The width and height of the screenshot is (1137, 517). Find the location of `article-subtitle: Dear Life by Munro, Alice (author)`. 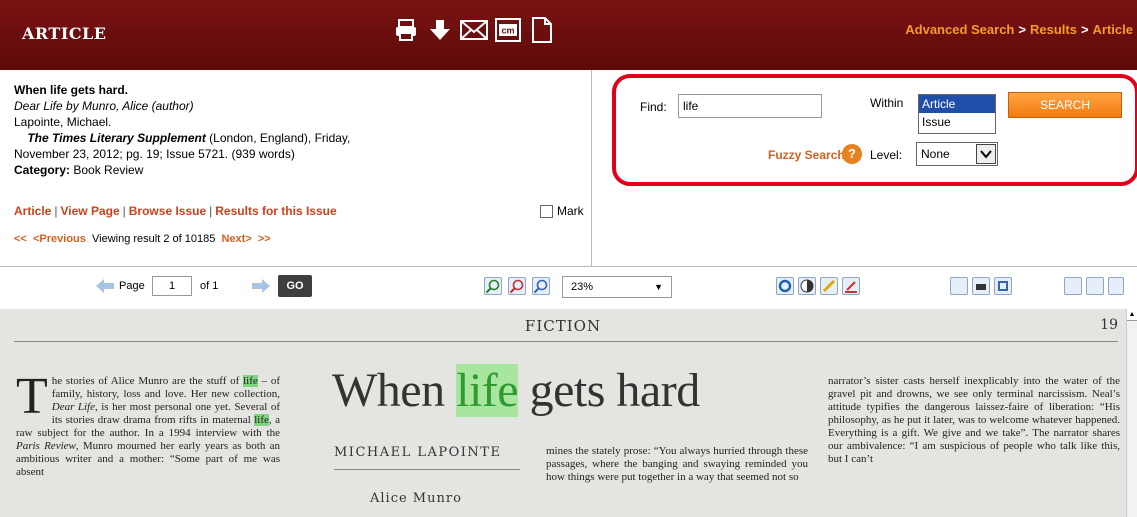

article-subtitle: Dear Life by Munro, Alice (author) is located at coordinates (104, 106).